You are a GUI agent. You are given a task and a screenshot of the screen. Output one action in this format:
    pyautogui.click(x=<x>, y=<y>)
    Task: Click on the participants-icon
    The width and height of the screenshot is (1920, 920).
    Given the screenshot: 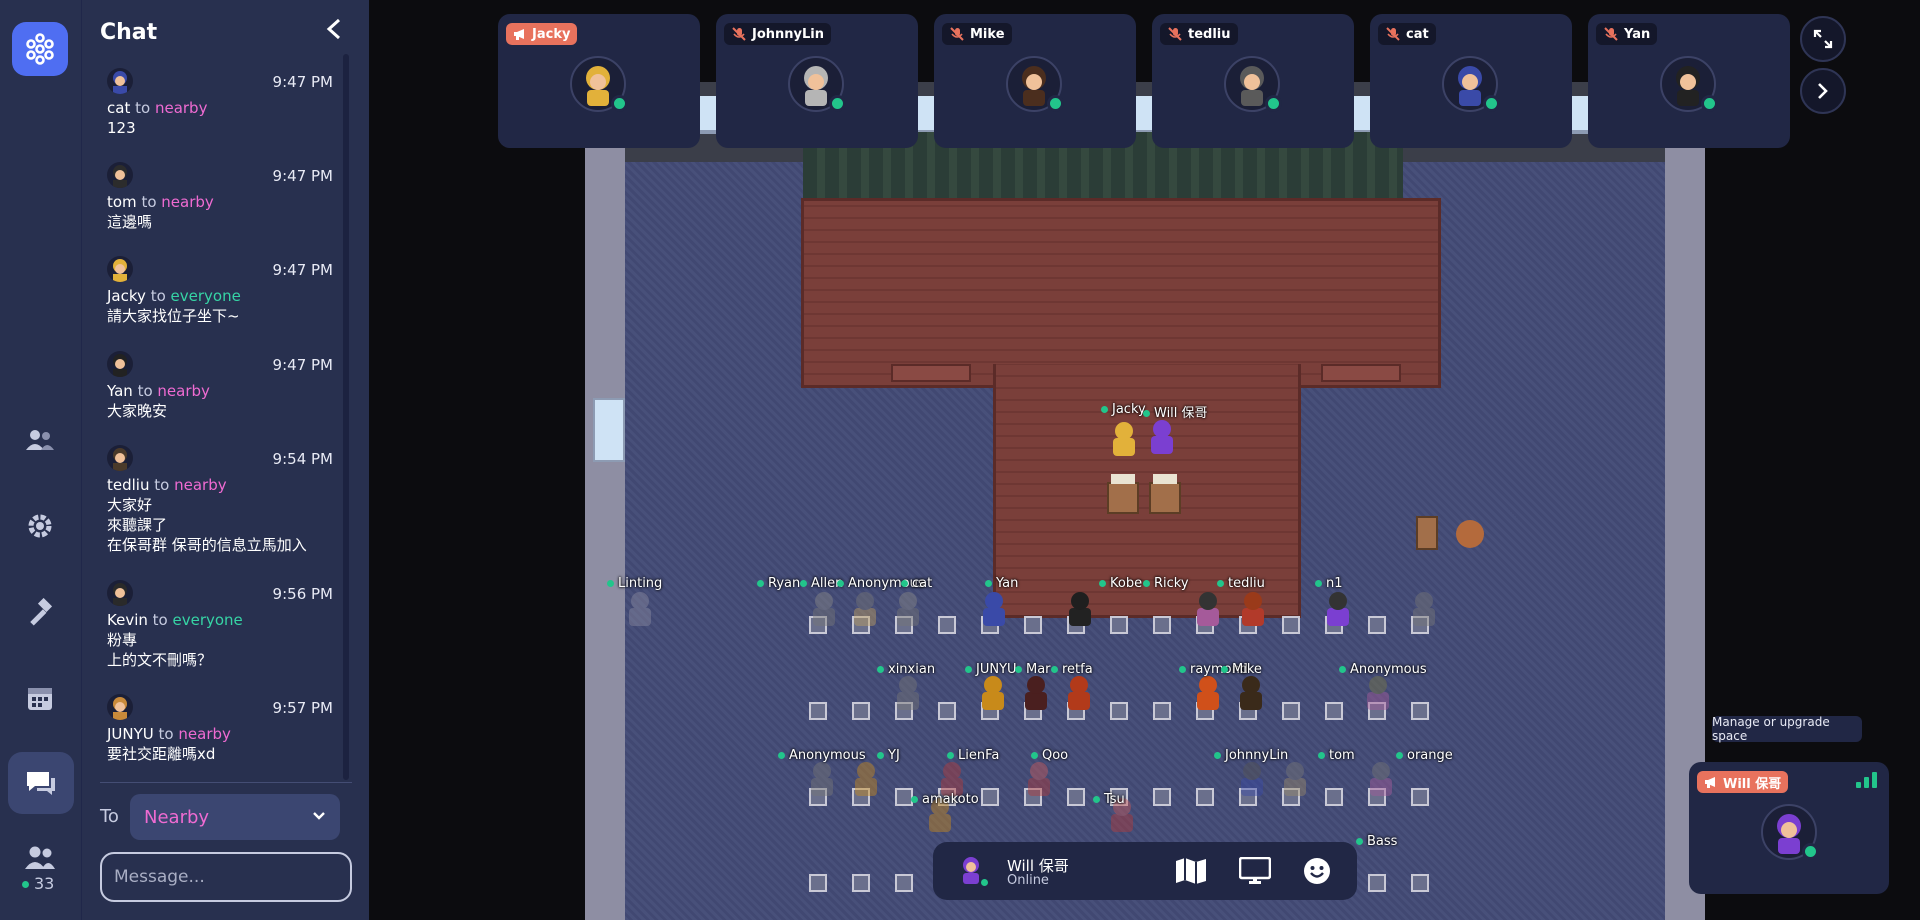 What is the action you would take?
    pyautogui.click(x=40, y=858)
    